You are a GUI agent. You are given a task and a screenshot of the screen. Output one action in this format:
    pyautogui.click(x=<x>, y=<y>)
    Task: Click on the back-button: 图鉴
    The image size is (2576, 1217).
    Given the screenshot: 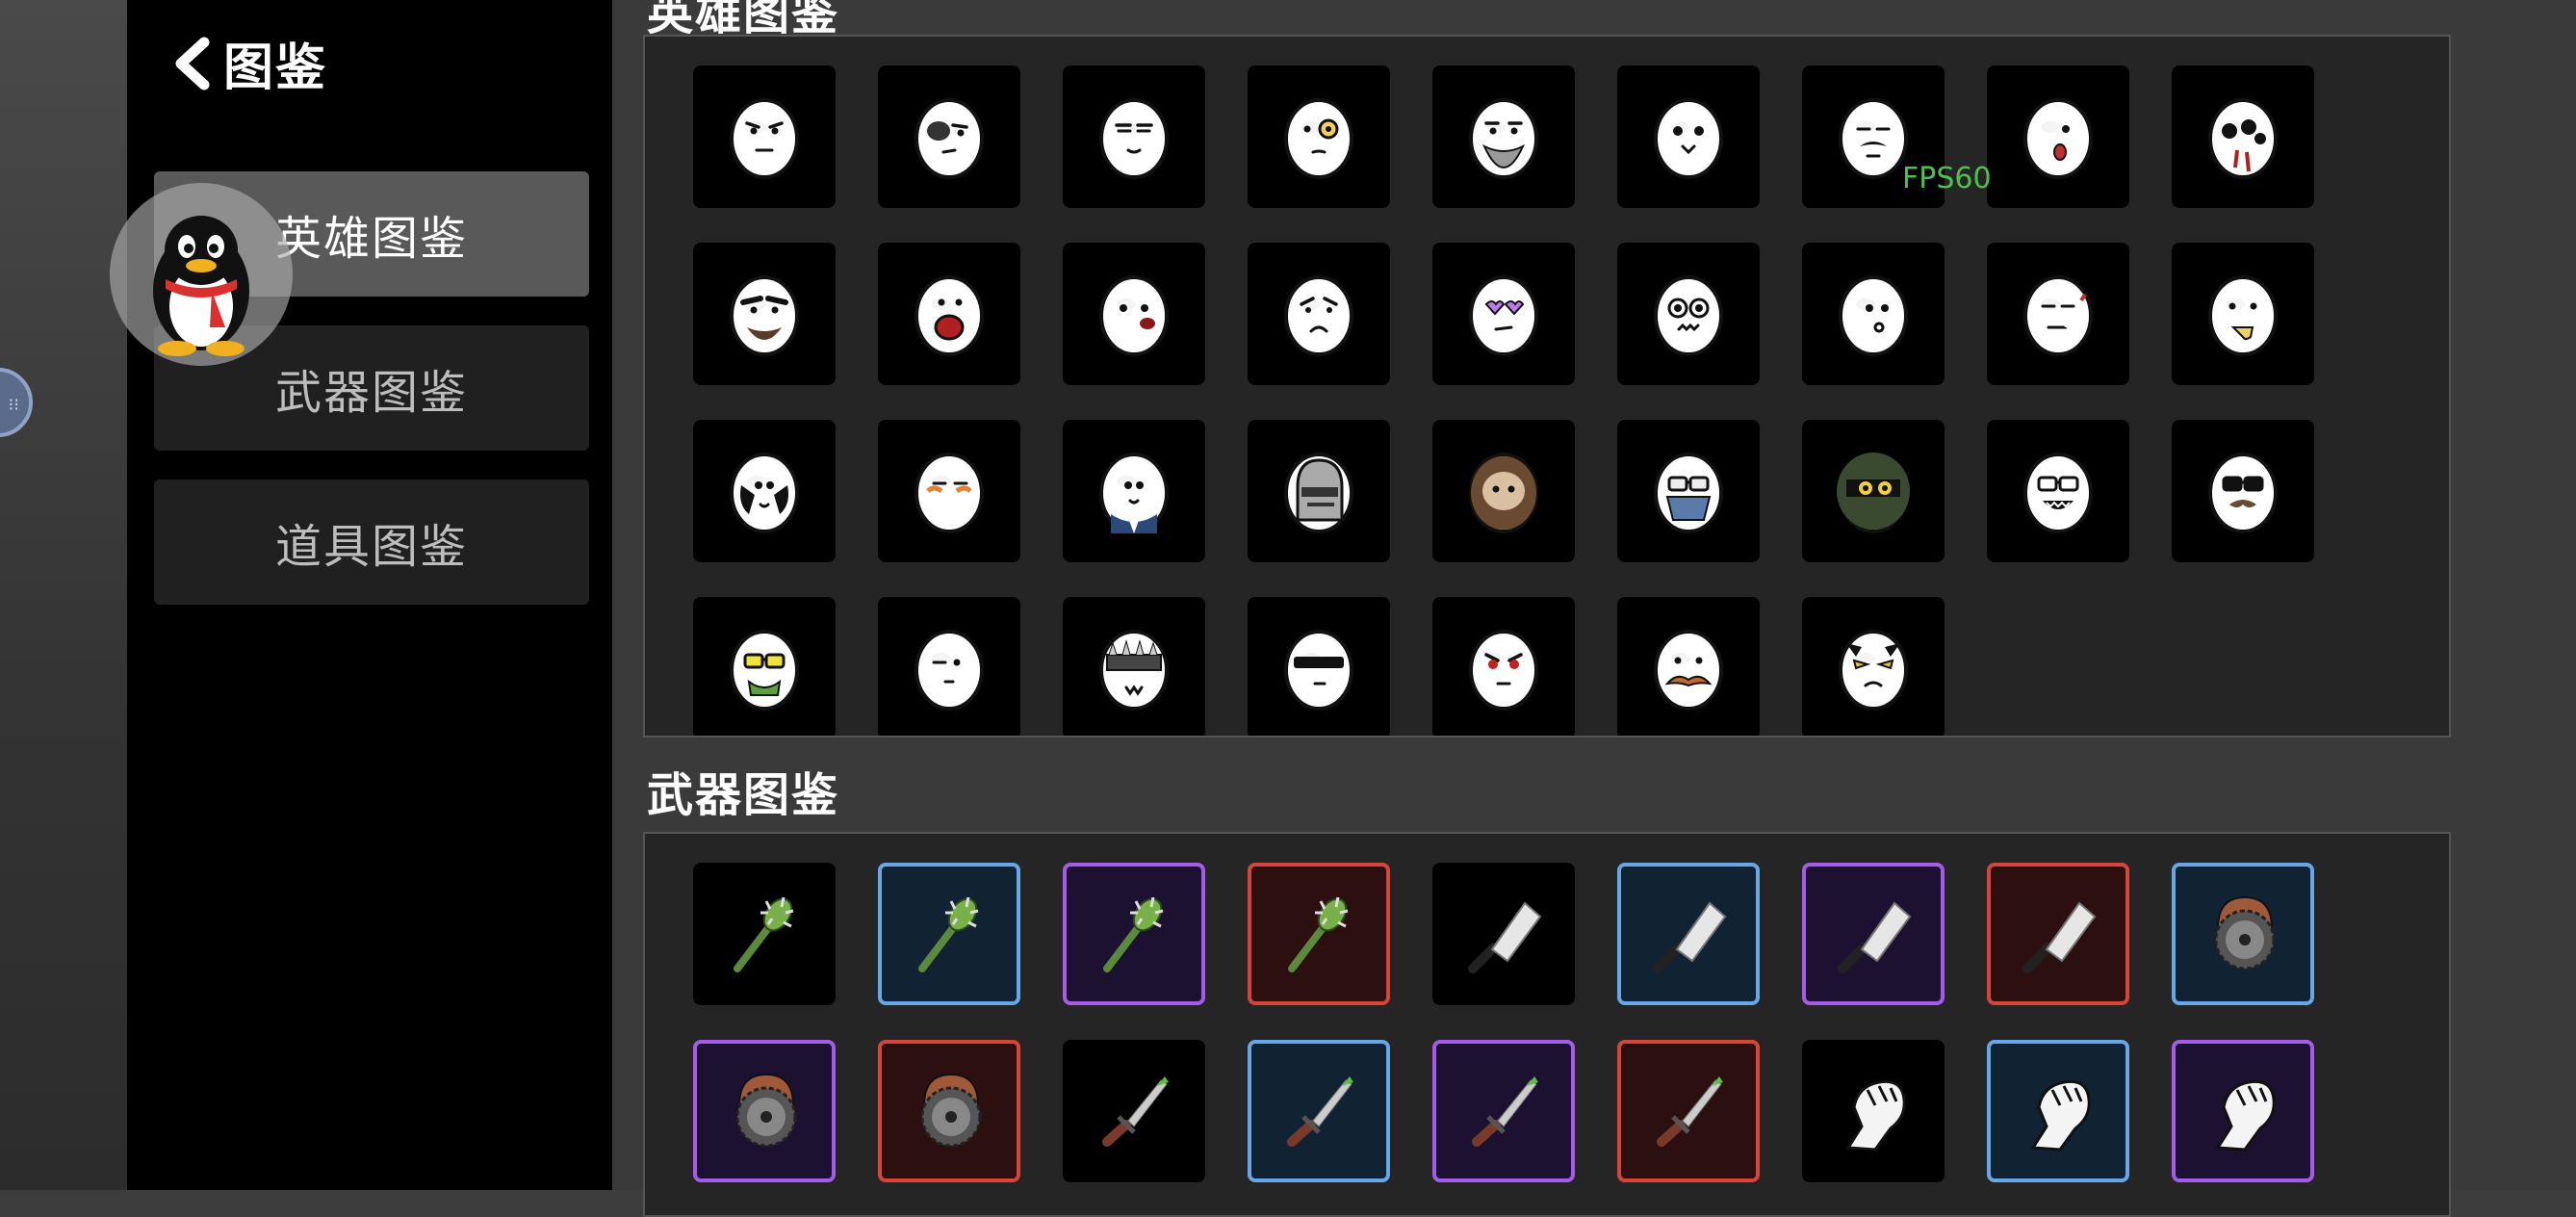 What is the action you would take?
    pyautogui.click(x=247, y=63)
    